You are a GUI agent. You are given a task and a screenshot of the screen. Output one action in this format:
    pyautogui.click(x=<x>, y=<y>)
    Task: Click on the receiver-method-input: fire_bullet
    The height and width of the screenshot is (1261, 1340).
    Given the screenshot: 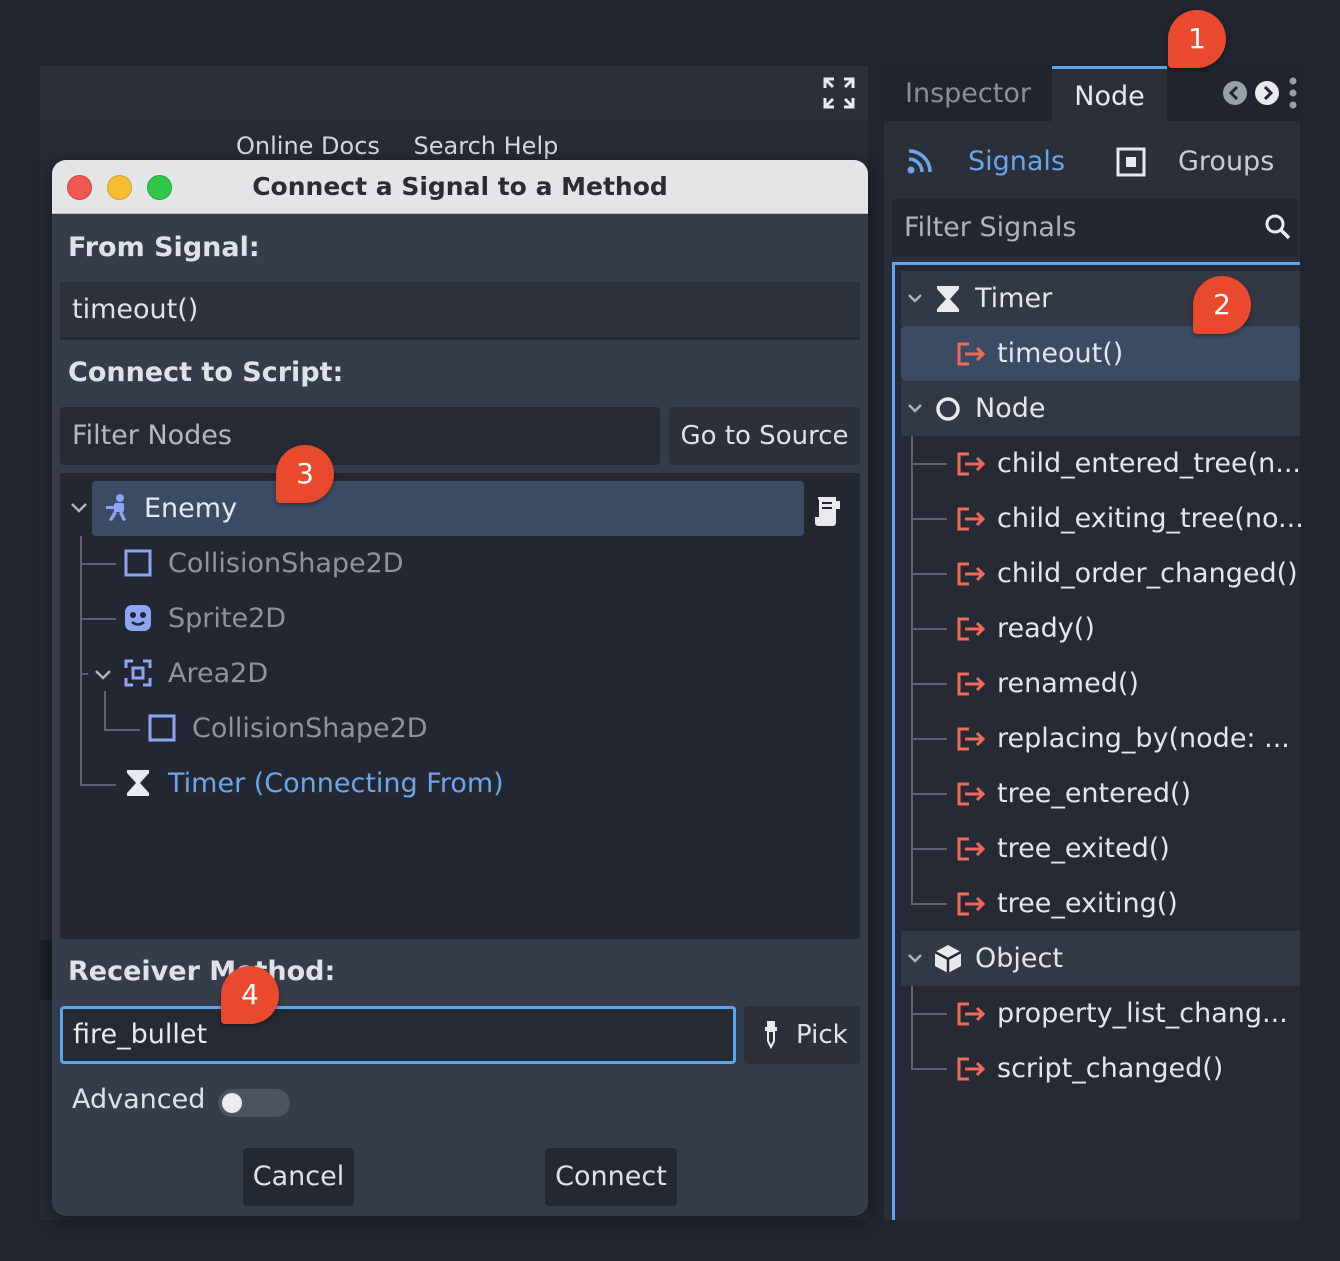 What is the action you would take?
    pyautogui.click(x=398, y=1035)
    